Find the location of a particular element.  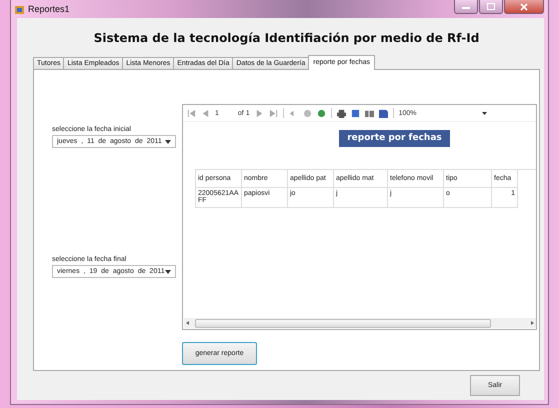

maximize-icon is located at coordinates (491, 6).